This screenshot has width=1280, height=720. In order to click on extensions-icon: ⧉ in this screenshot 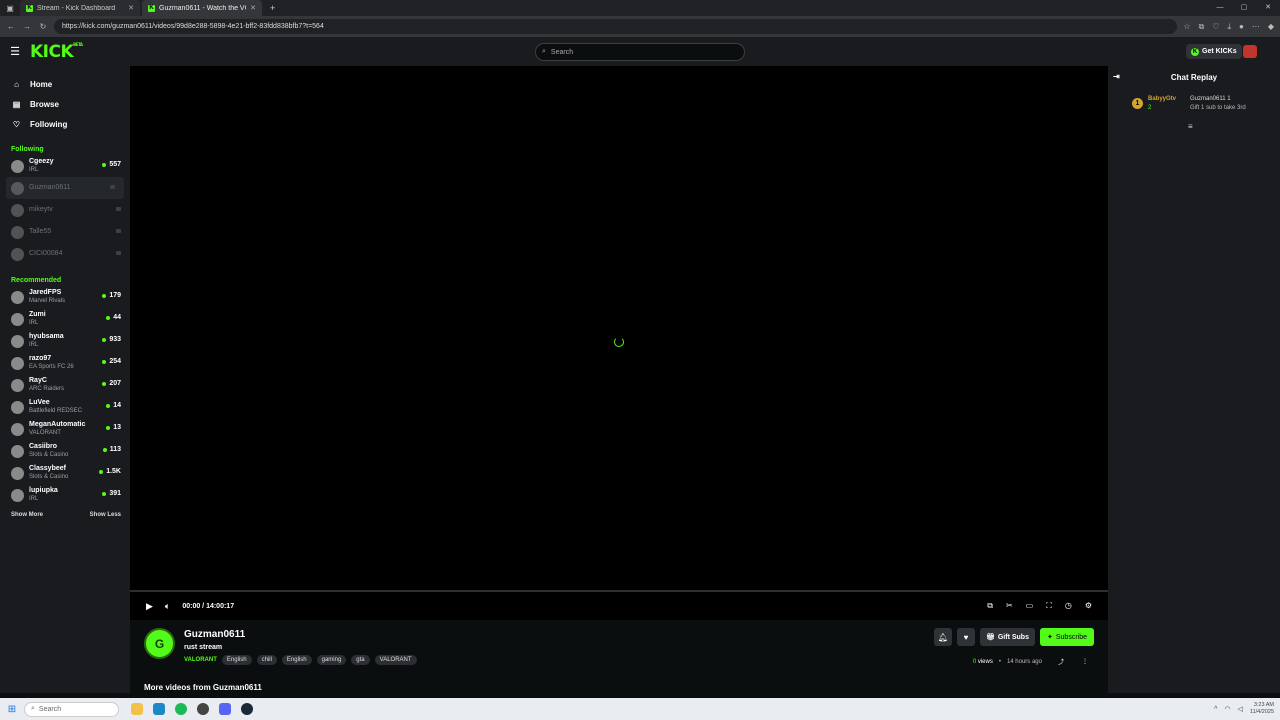, I will do `click(1202, 27)`.